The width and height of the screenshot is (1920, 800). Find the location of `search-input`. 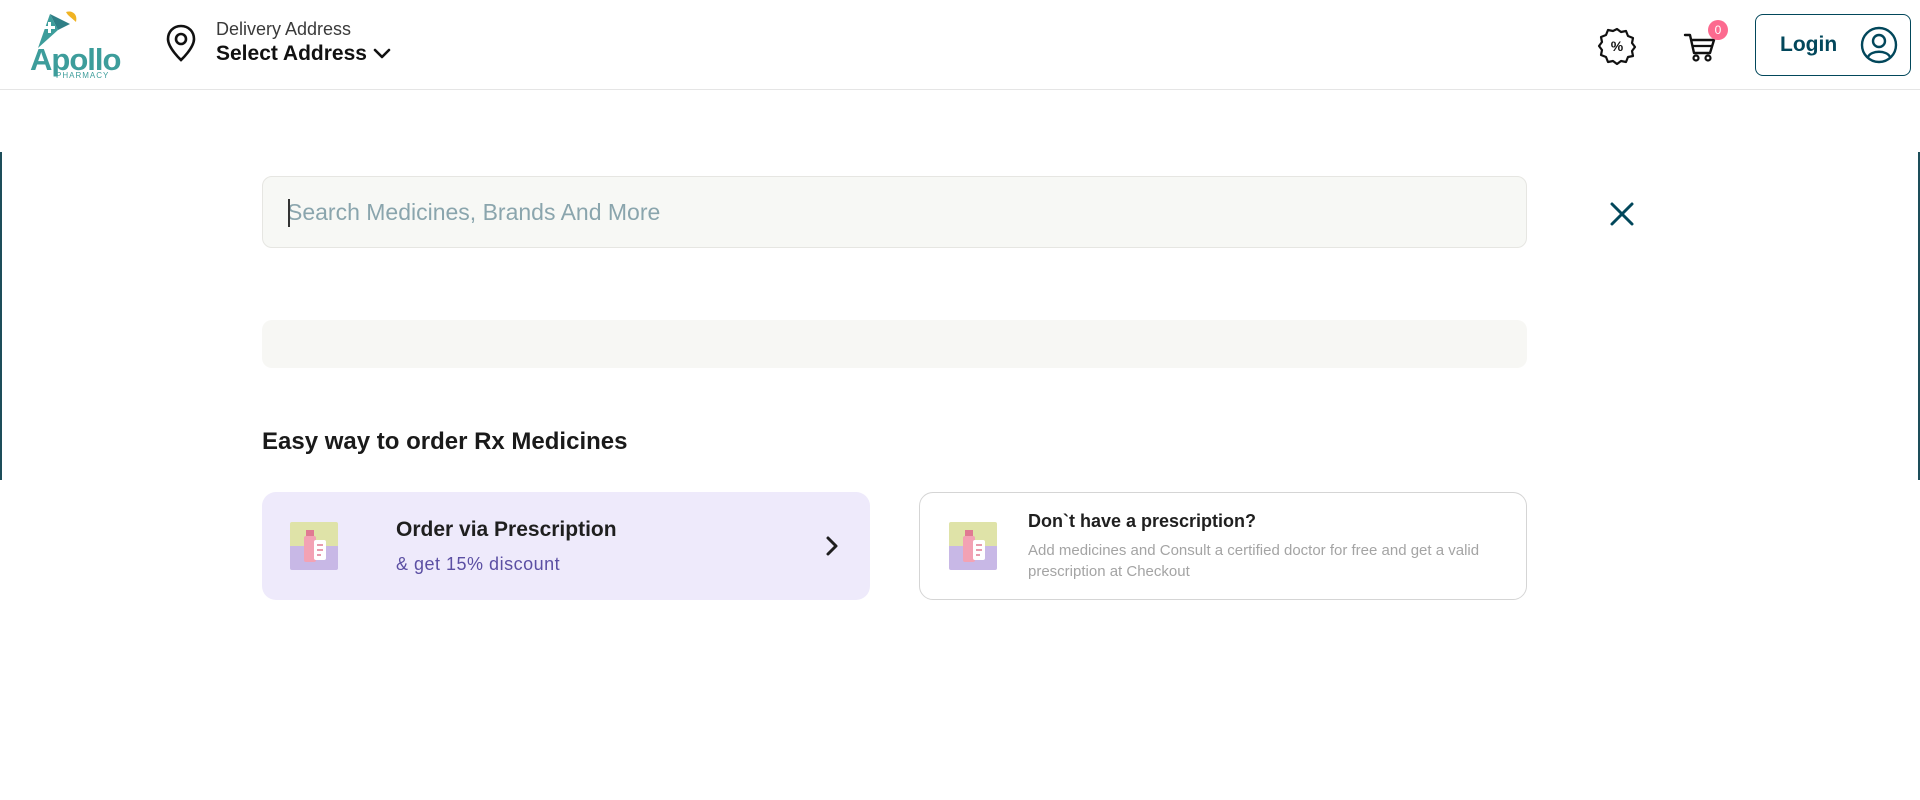

search-input is located at coordinates (906, 212).